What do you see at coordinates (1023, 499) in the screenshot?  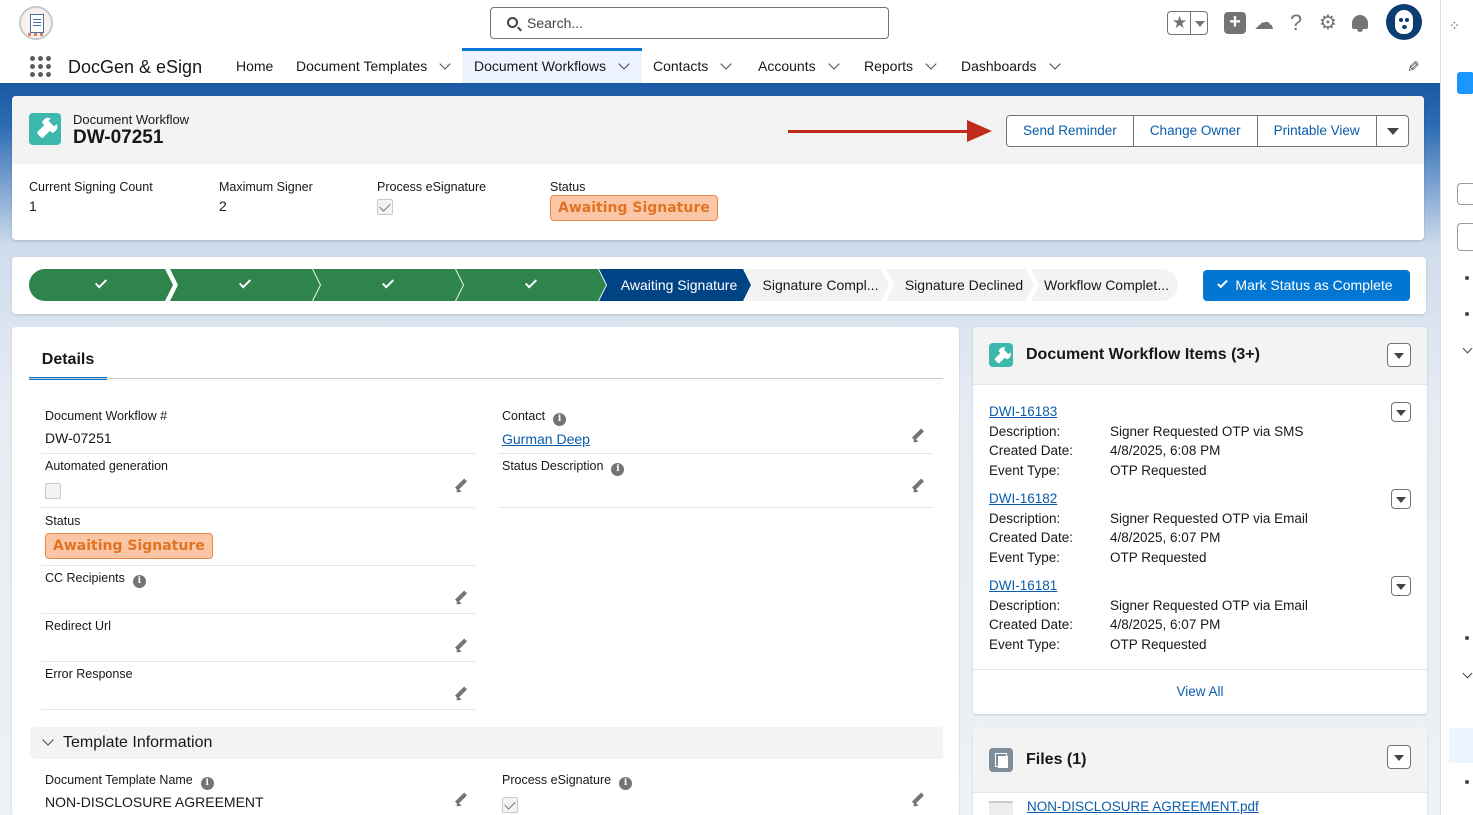 I see `item-link: DWI-16182` at bounding box center [1023, 499].